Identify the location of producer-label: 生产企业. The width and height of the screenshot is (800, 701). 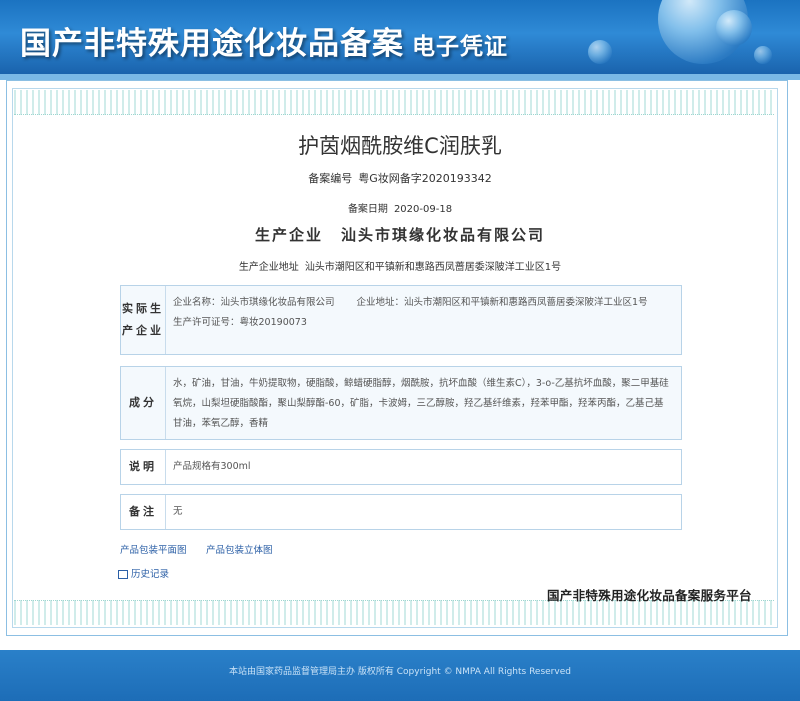
(288, 235).